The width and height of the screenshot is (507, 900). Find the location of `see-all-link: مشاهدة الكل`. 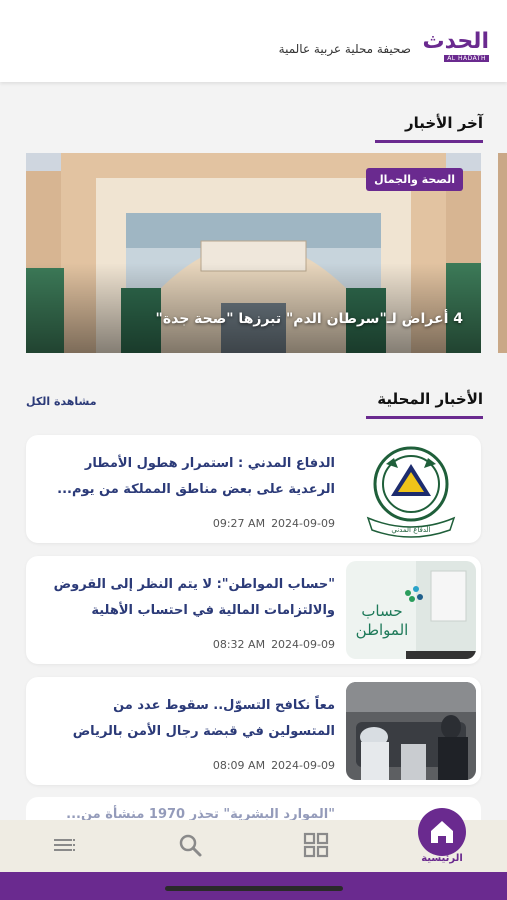

see-all-link: مشاهدة الكل is located at coordinates (61, 401).